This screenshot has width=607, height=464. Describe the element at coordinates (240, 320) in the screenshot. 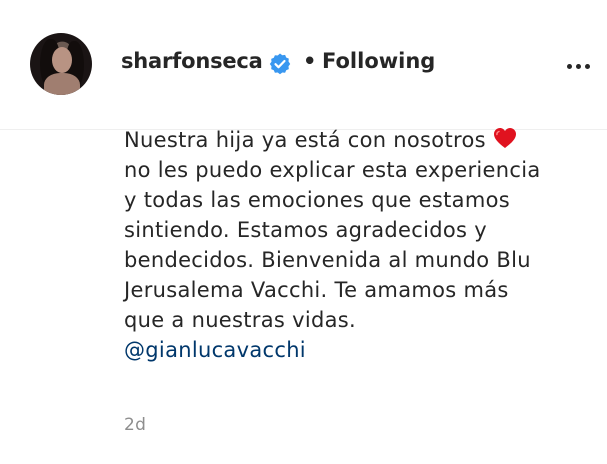

I see `caption-line: que a nuestras vidas.` at that location.